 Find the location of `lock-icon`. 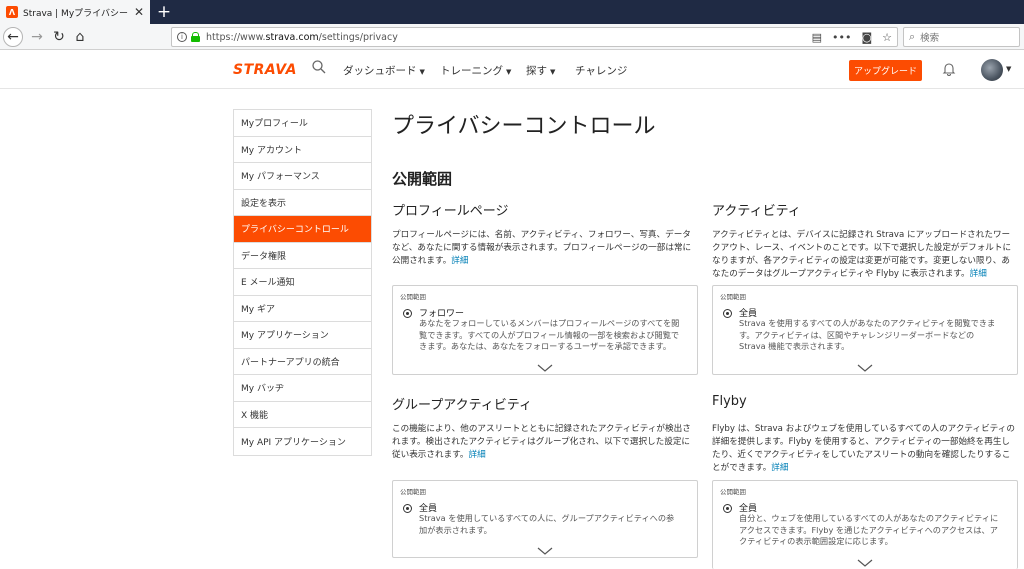

lock-icon is located at coordinates (195, 37).